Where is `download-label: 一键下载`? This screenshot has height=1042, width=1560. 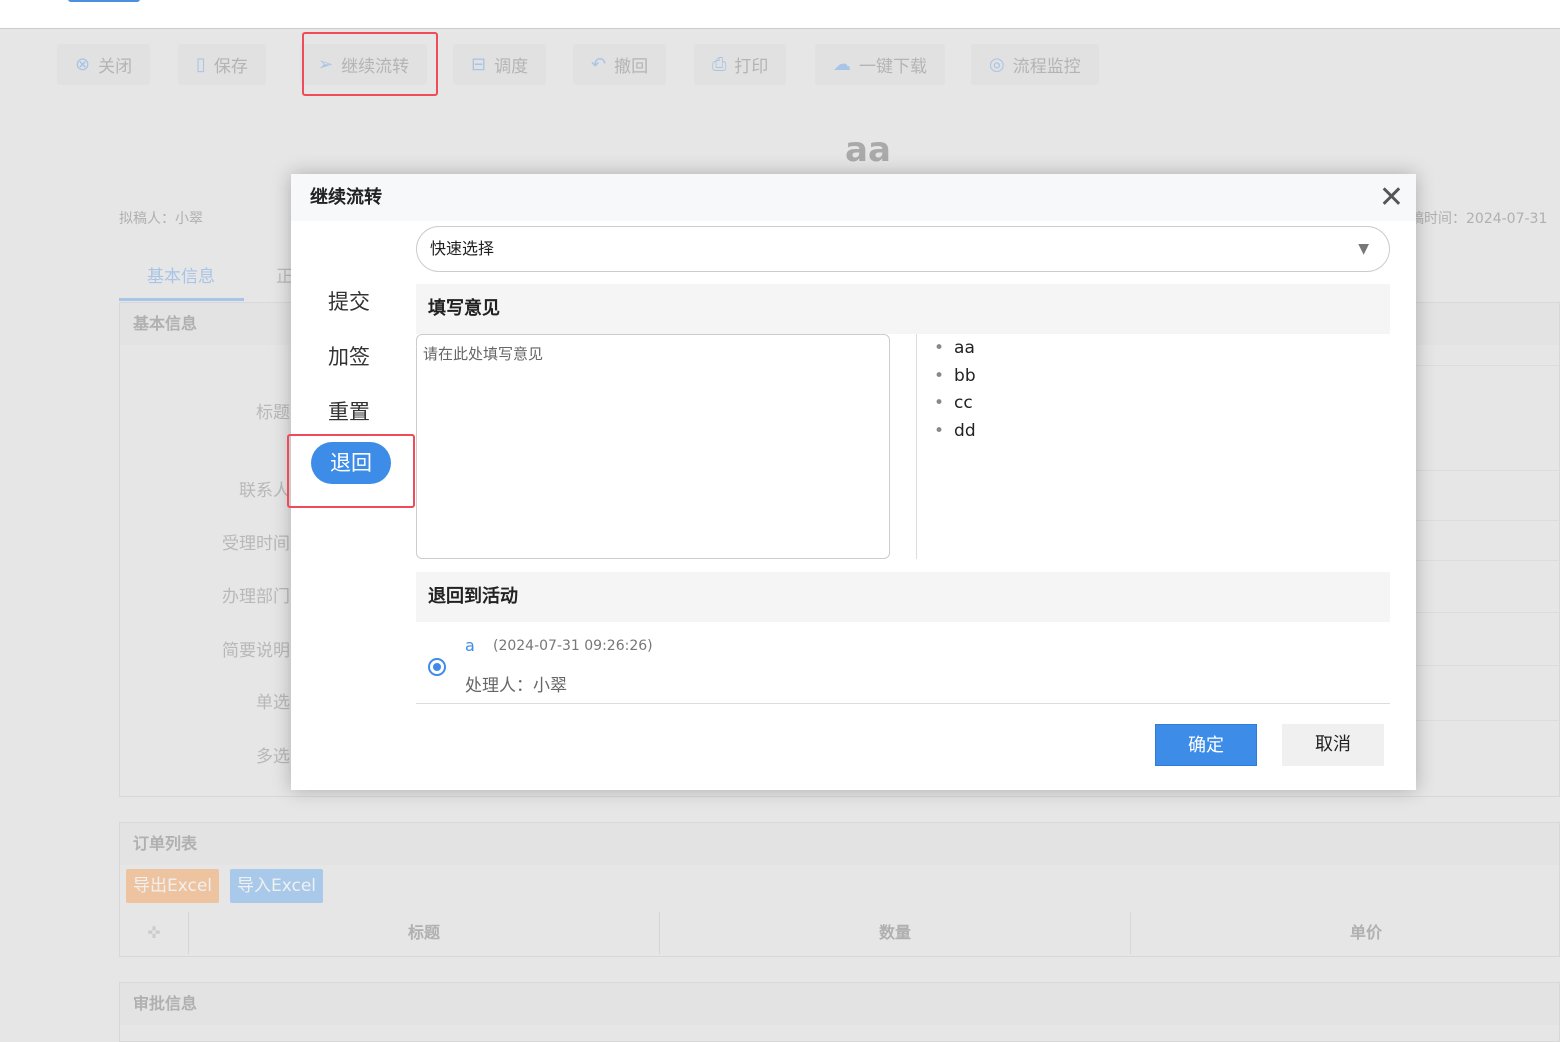 download-label: 一键下载 is located at coordinates (893, 67).